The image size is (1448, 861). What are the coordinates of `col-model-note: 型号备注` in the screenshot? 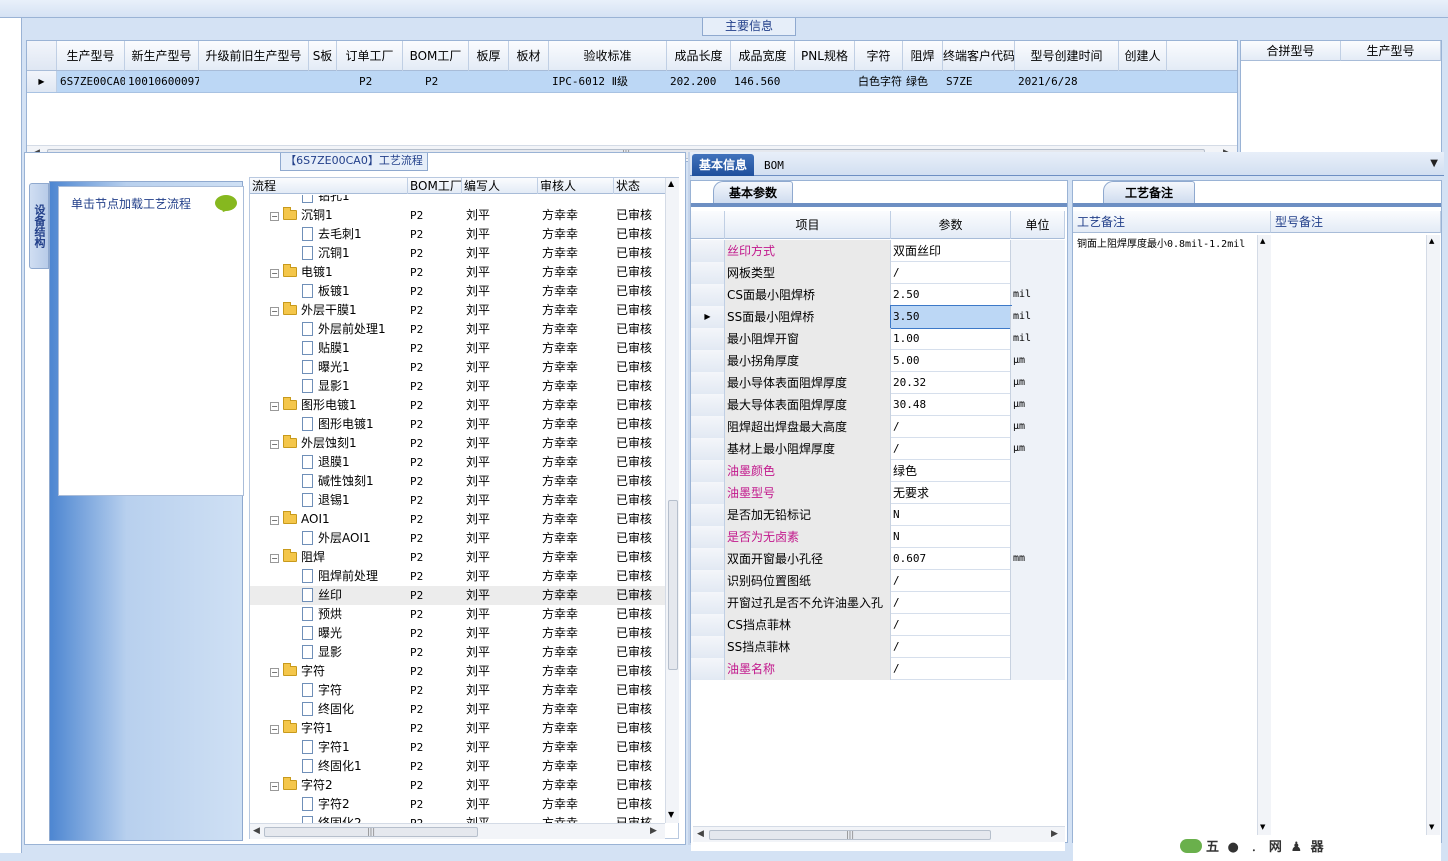 It's located at (1356, 222).